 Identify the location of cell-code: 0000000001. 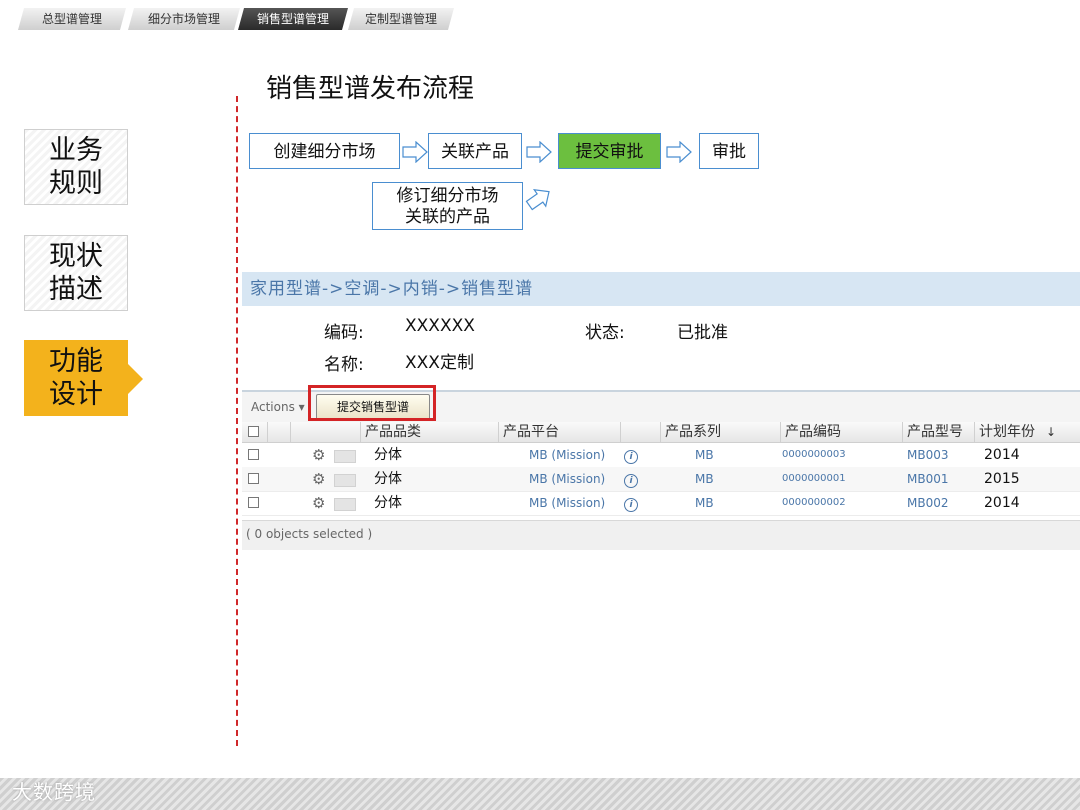
(814, 479).